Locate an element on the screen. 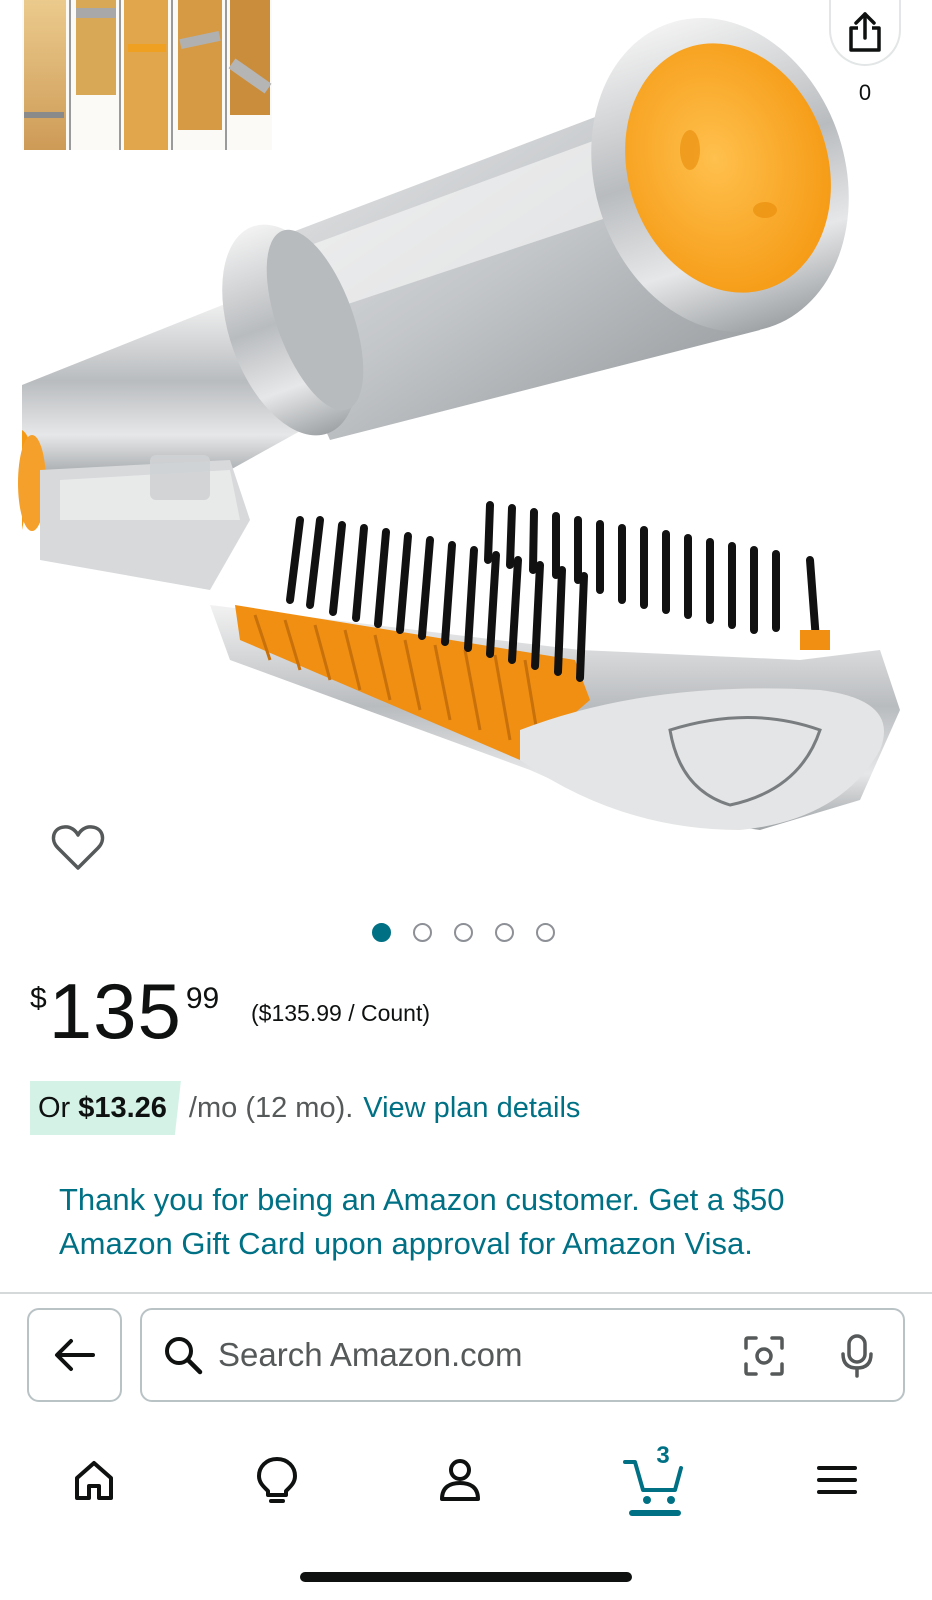  monthly-payment: Or $13.26 /mo (12 mo). View plan details is located at coordinates (305, 1108).